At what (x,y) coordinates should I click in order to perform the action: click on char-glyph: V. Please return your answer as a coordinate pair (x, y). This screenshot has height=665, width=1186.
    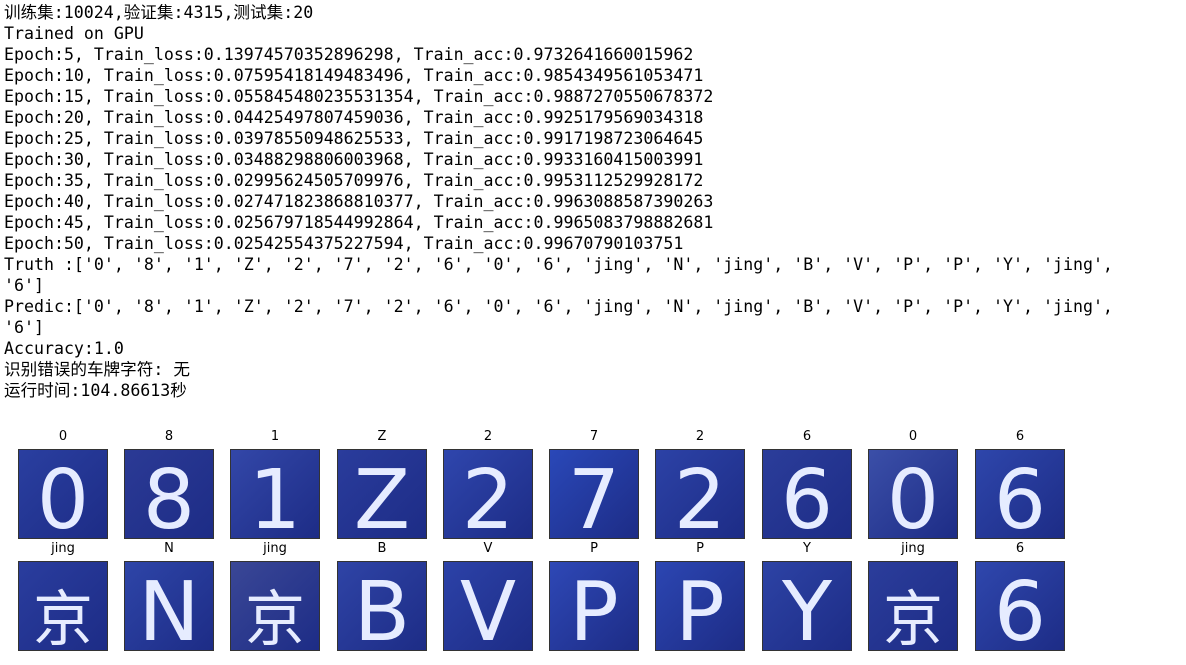
    Looking at the image, I should click on (488, 607).